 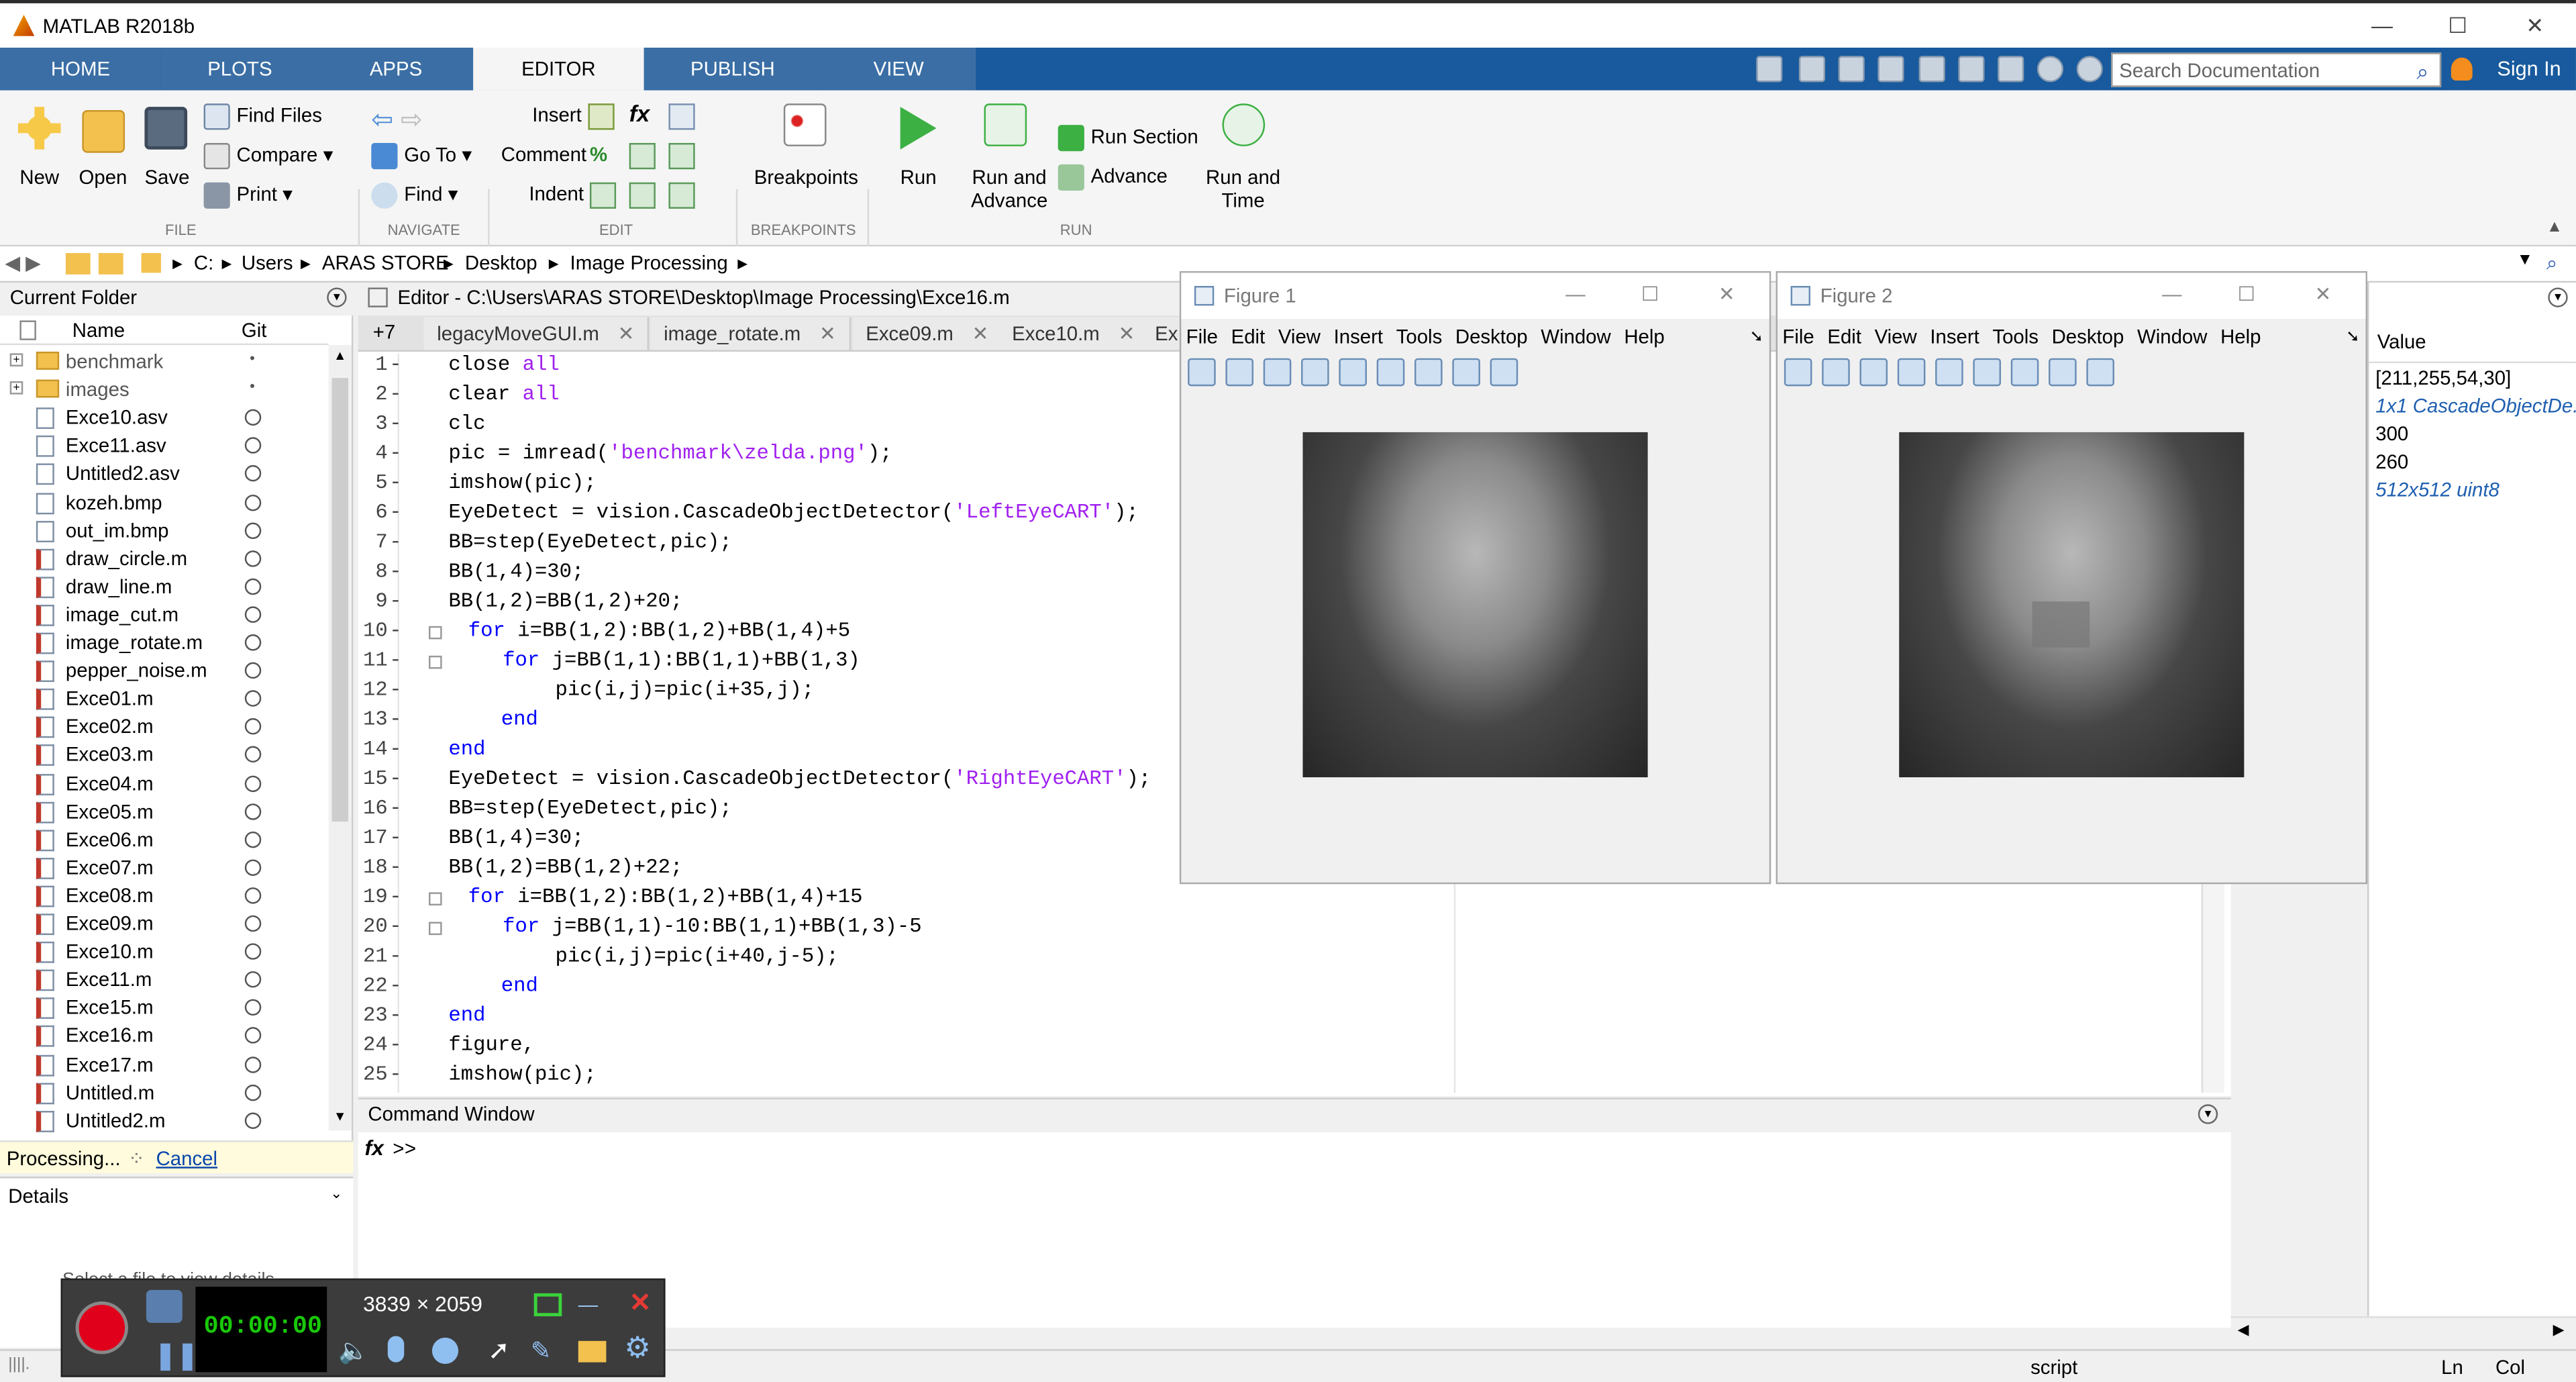 I want to click on list-item: + images •, so click(x=164, y=391).